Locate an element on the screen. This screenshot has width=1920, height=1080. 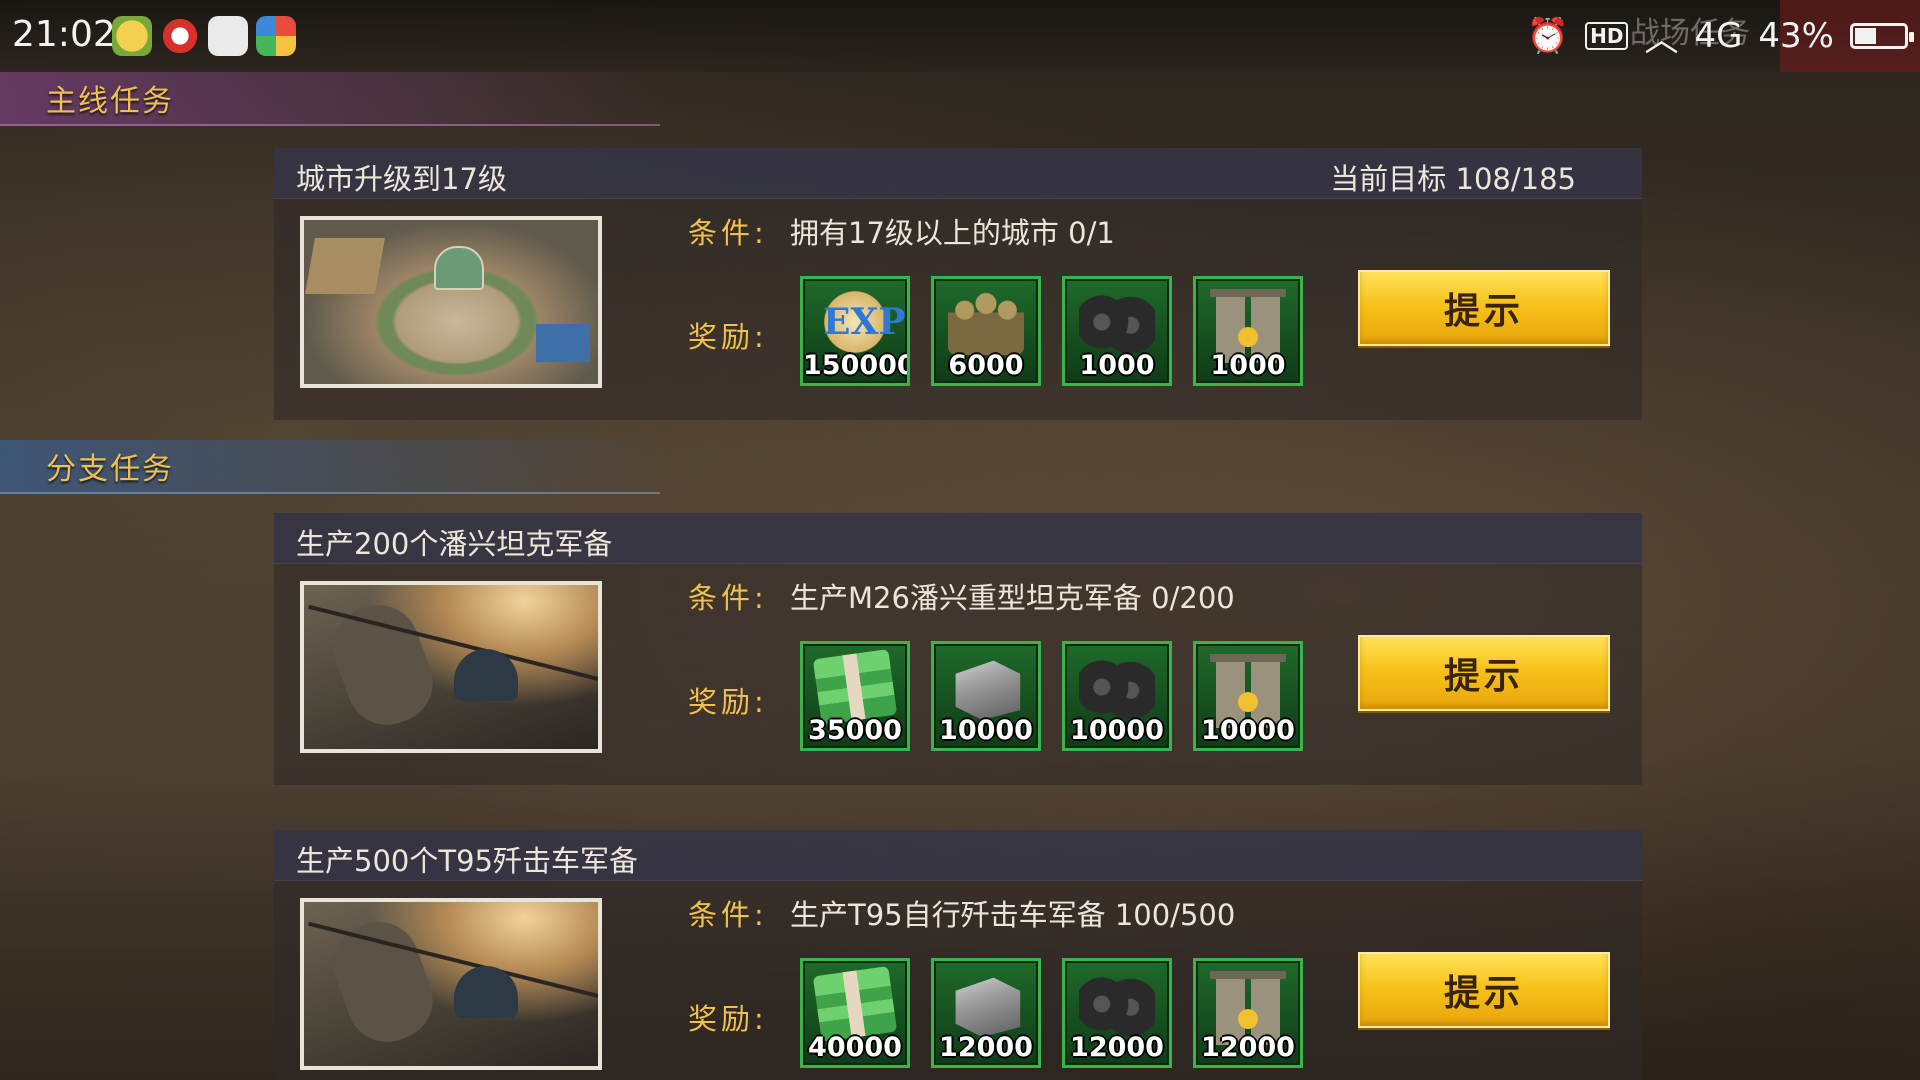
status-bar-right: ⏰ HD ︿ 4G 43% is located at coordinates (1720, 37).